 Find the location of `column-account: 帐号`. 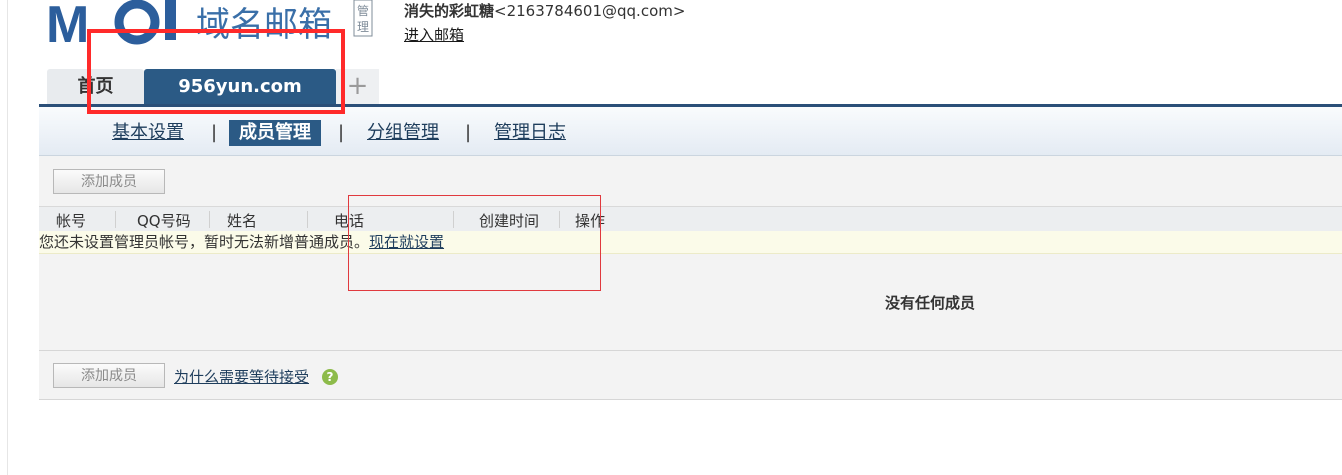

column-account: 帐号 is located at coordinates (71, 220).